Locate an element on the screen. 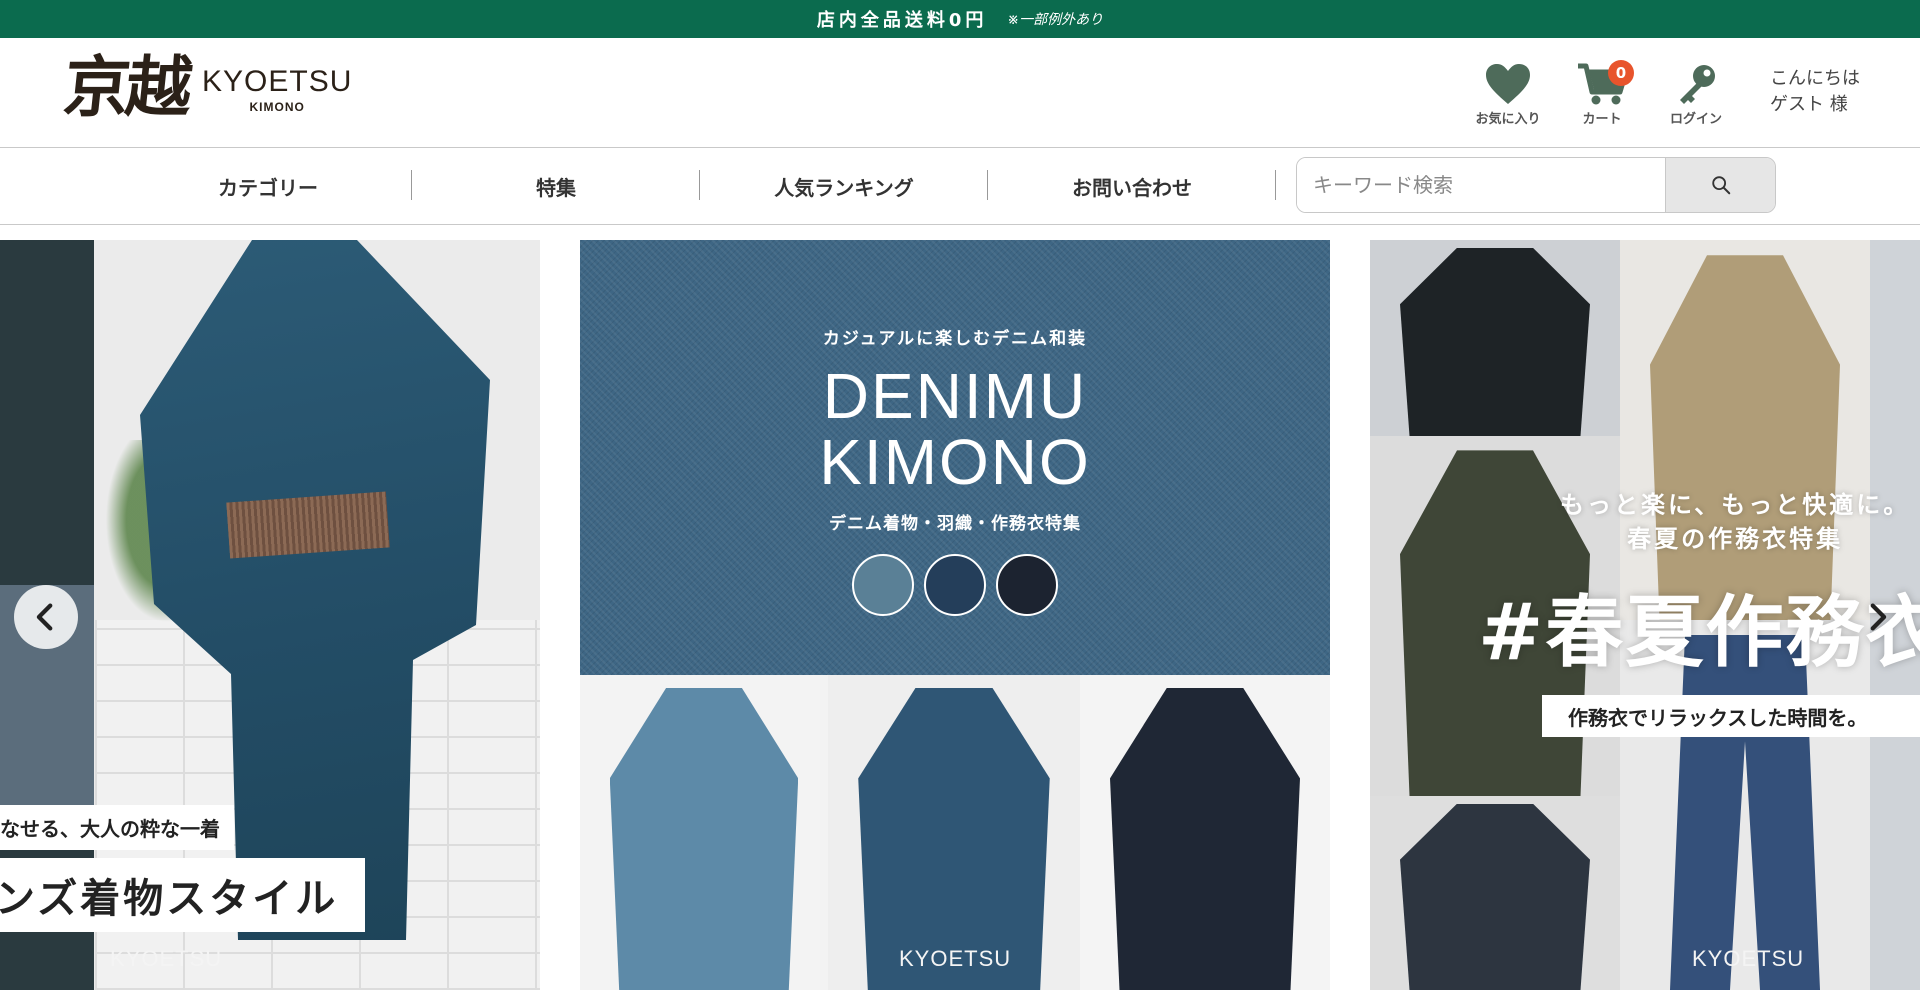  denim-subtitle: デニム着物・羽織・作務衣特集 is located at coordinates (955, 524).